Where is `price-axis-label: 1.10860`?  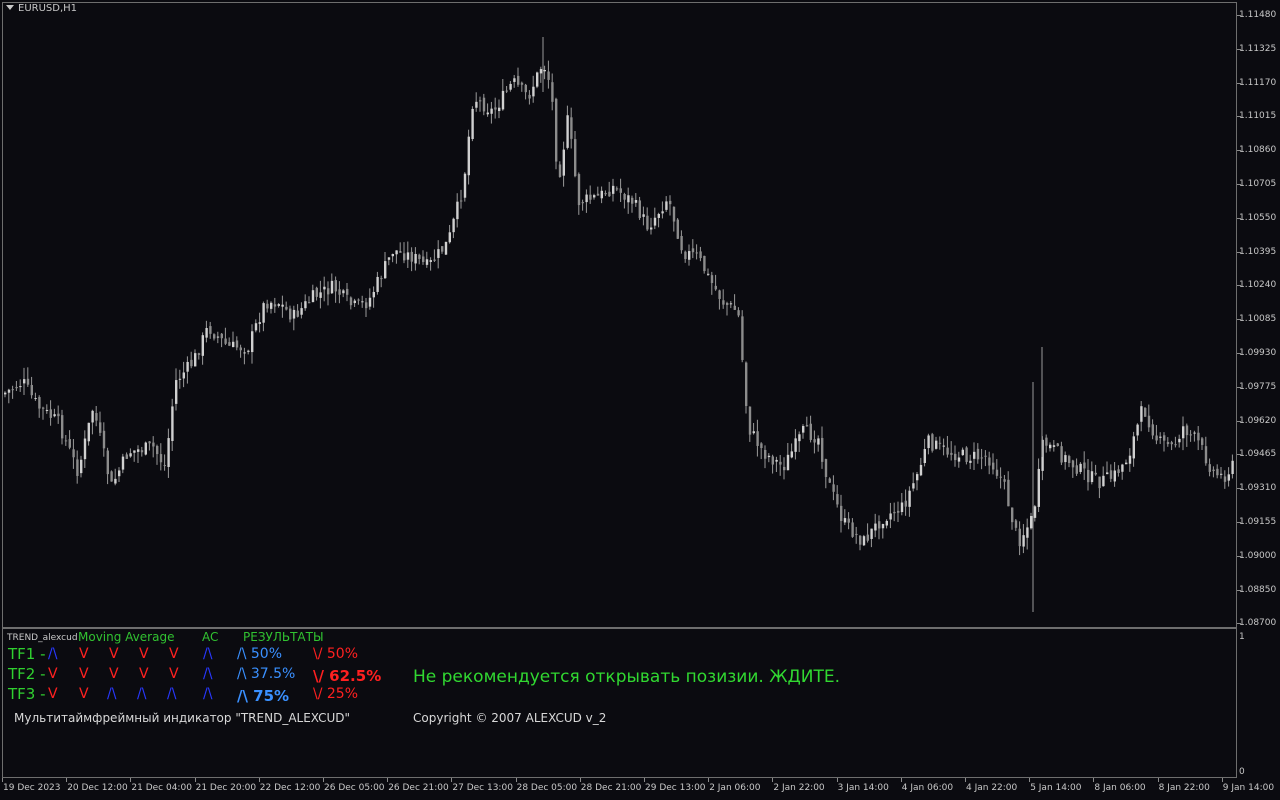 price-axis-label: 1.10860 is located at coordinates (1258, 150).